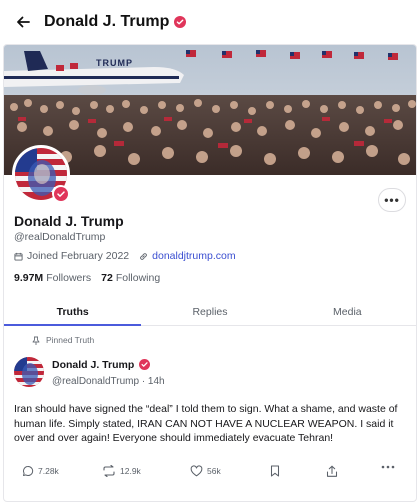  Describe the element at coordinates (210, 478) in the screenshot. I see `post-actions: 7.28k 12.9k 56k` at that location.